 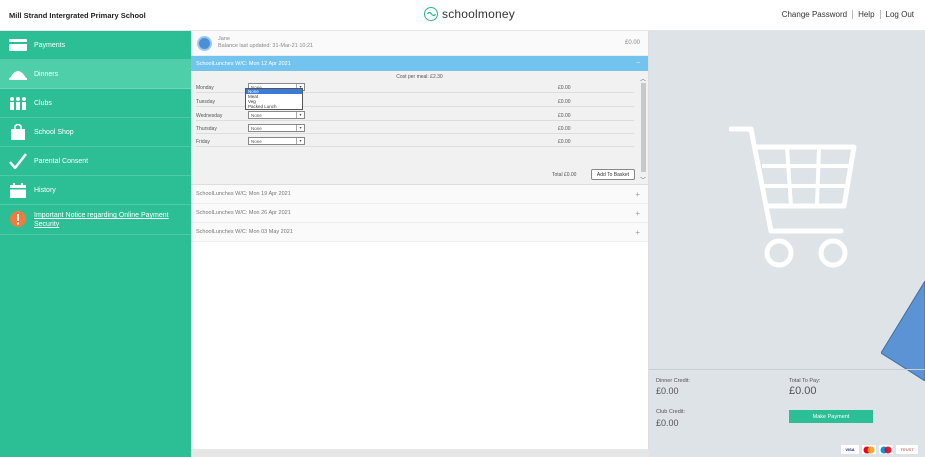 I want to click on sidebar-item-label: Dinners, so click(x=46, y=74).